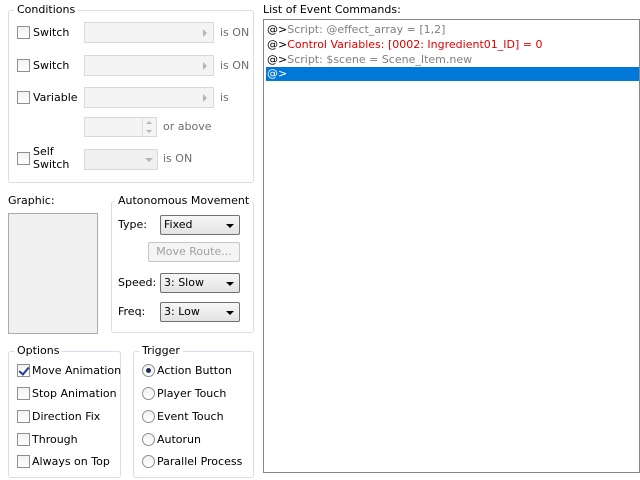 The image size is (640, 480). What do you see at coordinates (23, 158) in the screenshot?
I see `self-switch-checkbox` at bounding box center [23, 158].